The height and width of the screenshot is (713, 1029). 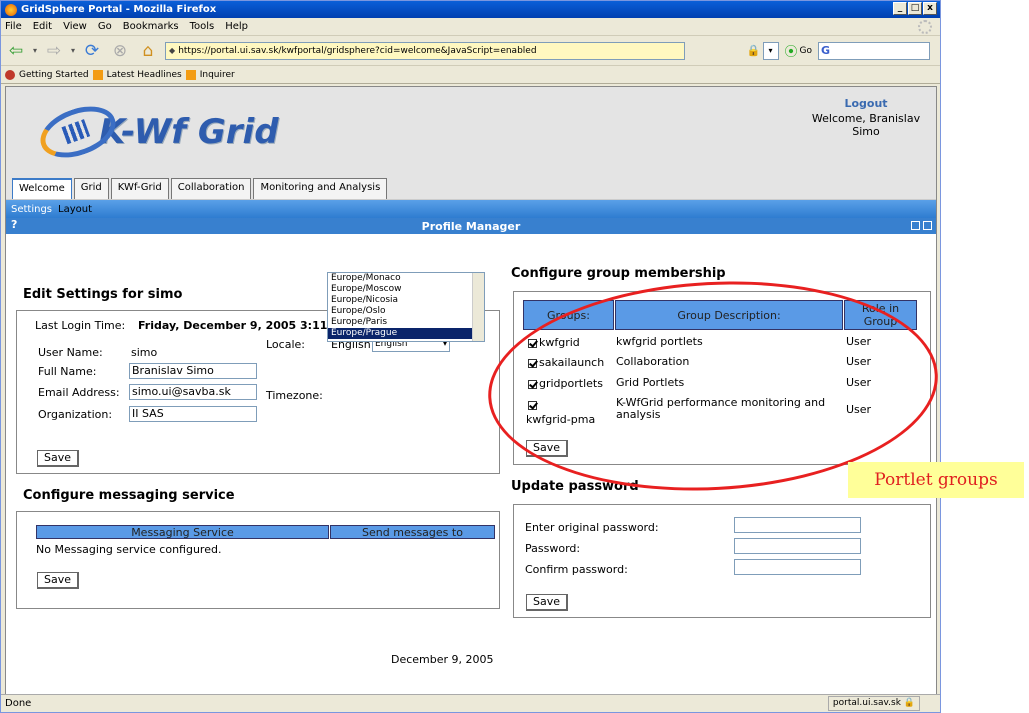 I want to click on status-text: Done, so click(x=18, y=703).